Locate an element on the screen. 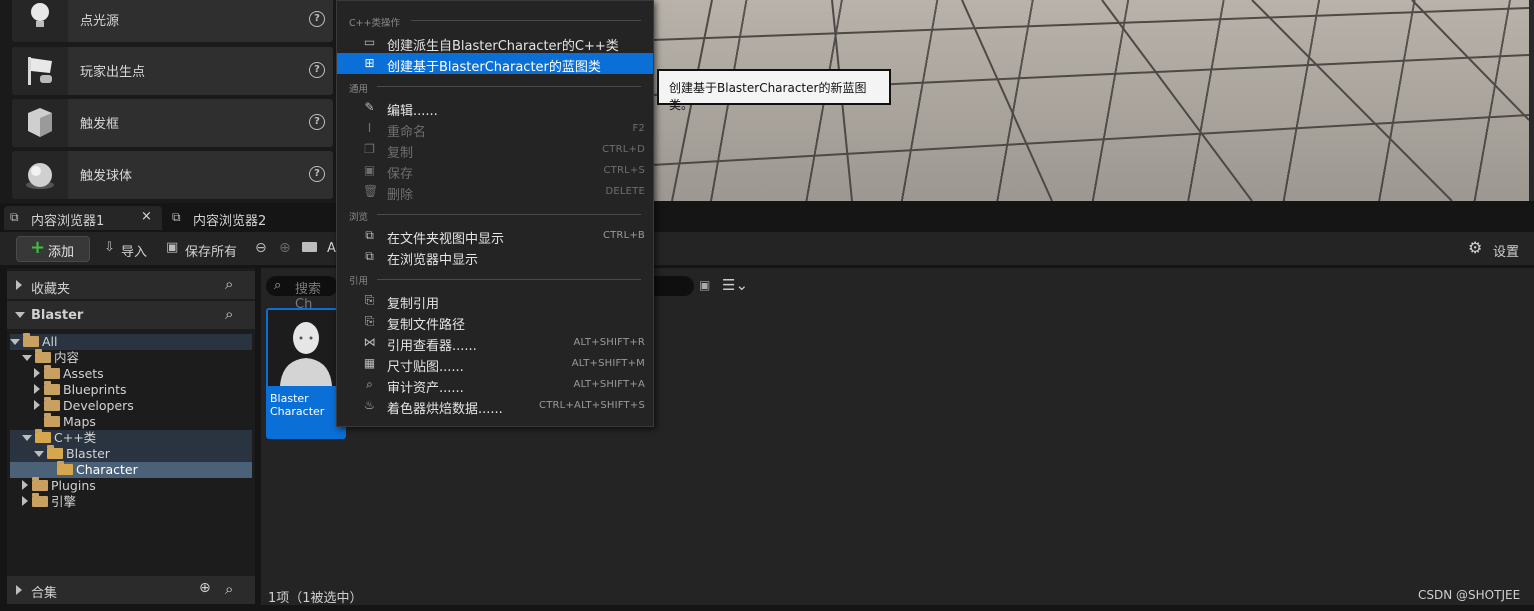 The image size is (1534, 611). actor-label: 触发框 is located at coordinates (100, 124).